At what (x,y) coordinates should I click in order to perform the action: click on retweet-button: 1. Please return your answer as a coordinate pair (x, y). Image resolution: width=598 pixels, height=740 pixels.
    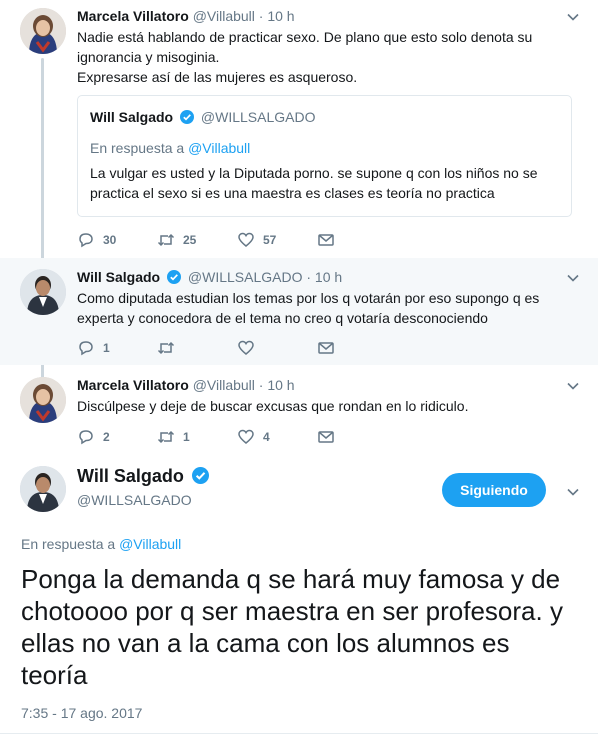
    Looking at the image, I should click on (173, 437).